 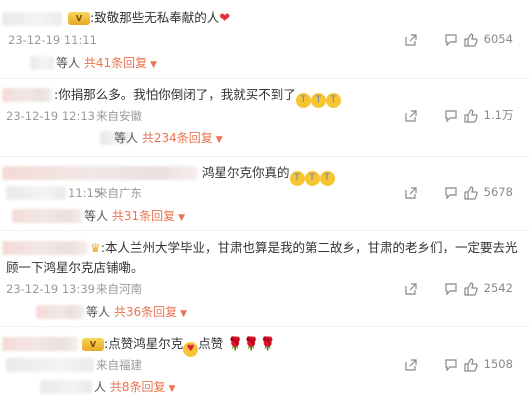 What do you see at coordinates (119, 289) in the screenshot?
I see `comment-location: 来自河南` at bounding box center [119, 289].